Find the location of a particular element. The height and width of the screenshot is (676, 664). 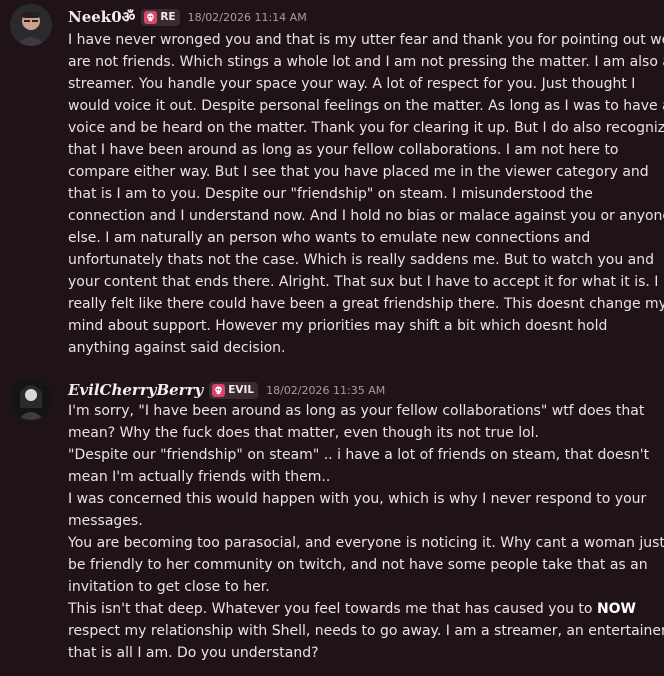

server-tag: RE is located at coordinates (160, 17).